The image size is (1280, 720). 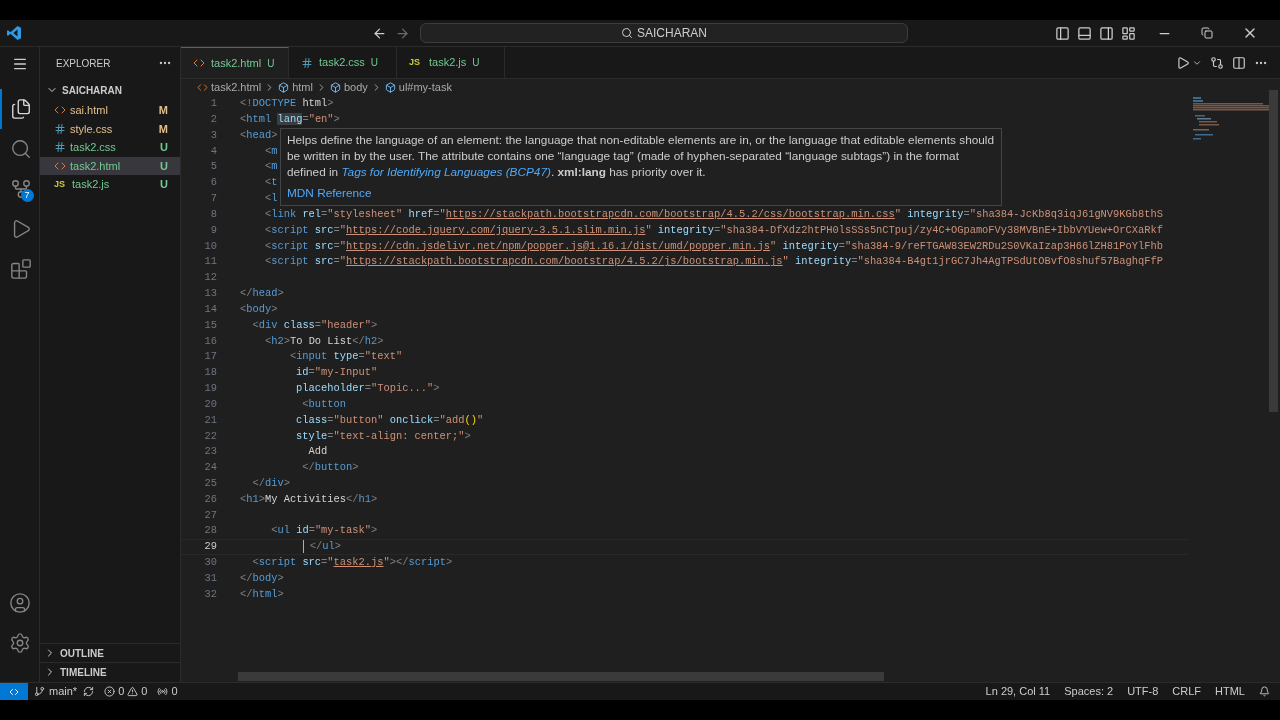 I want to click on line-number: 24, so click(x=210, y=468).